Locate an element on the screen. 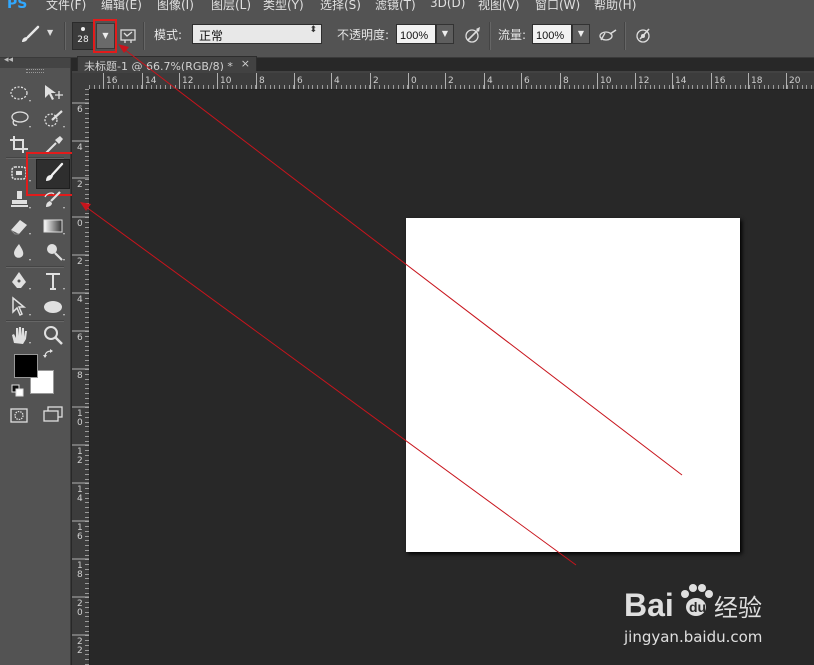  watermark-brand-cn: 经验 is located at coordinates (738, 608).